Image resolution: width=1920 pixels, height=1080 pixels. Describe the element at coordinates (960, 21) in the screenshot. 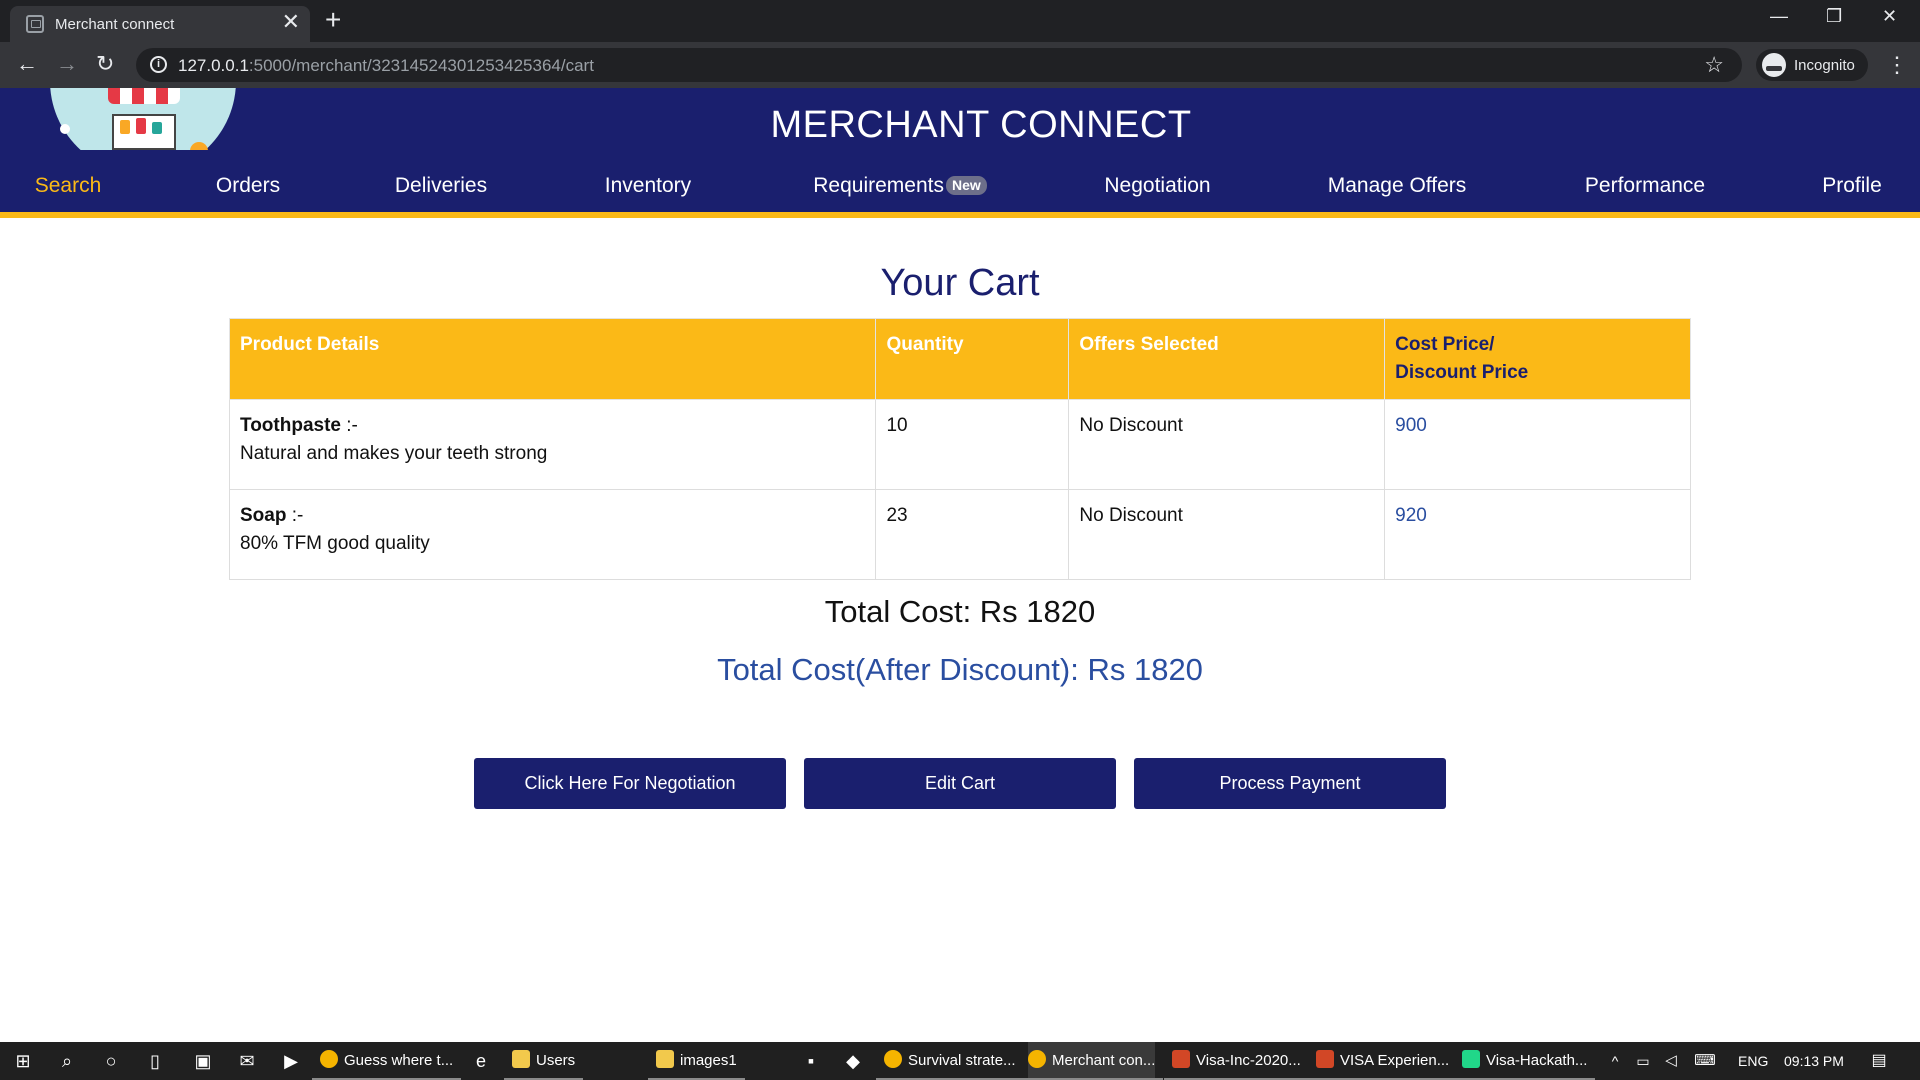

I see `browser-titlebar: Merchant connect ✕ + — ❐ ✕` at that location.